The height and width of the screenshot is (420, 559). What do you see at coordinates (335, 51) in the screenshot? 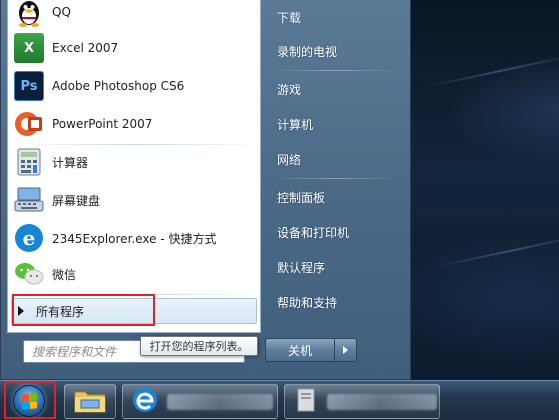
I see `right-item-recorded-tv: 录制的电视` at bounding box center [335, 51].